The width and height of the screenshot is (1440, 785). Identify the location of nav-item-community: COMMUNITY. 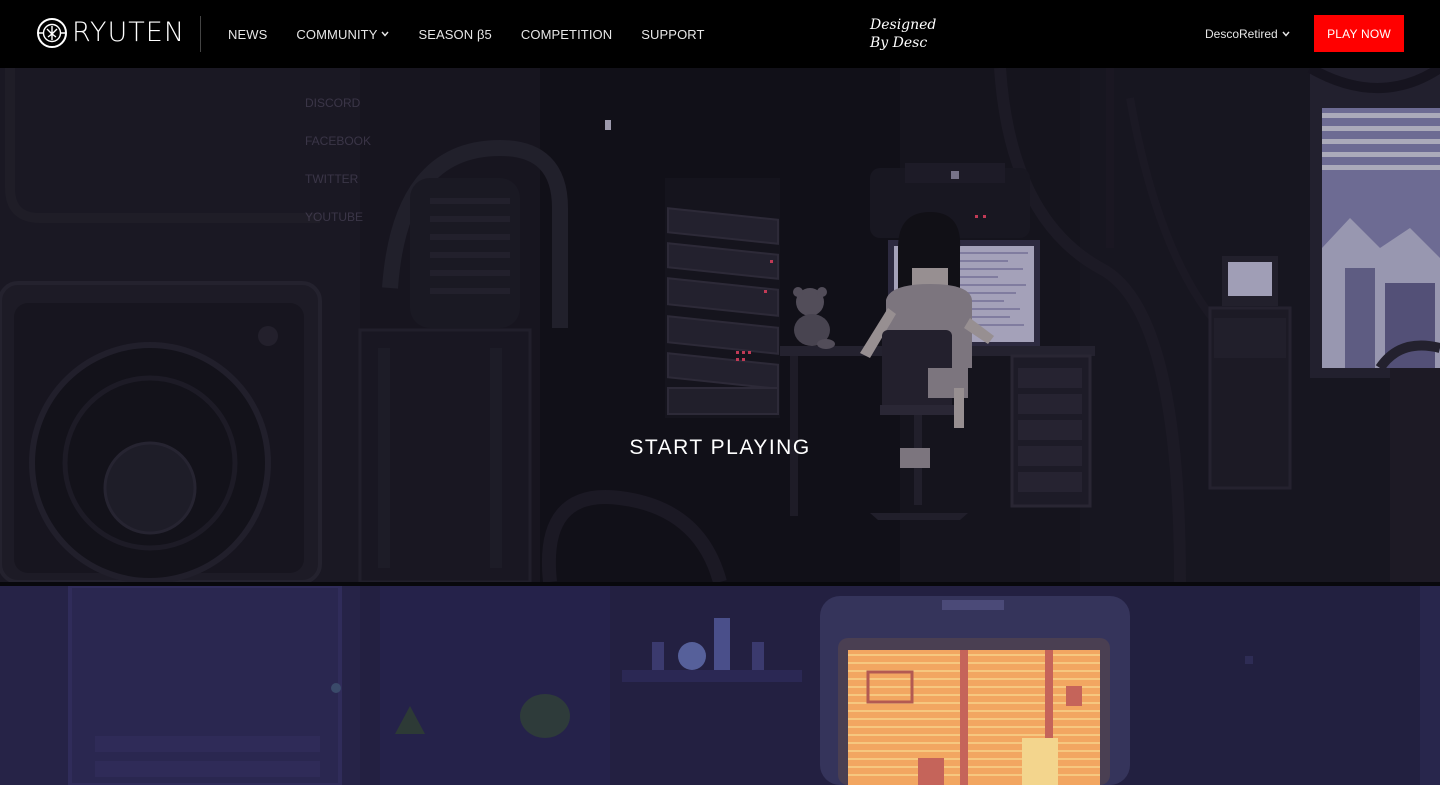
(343, 34).